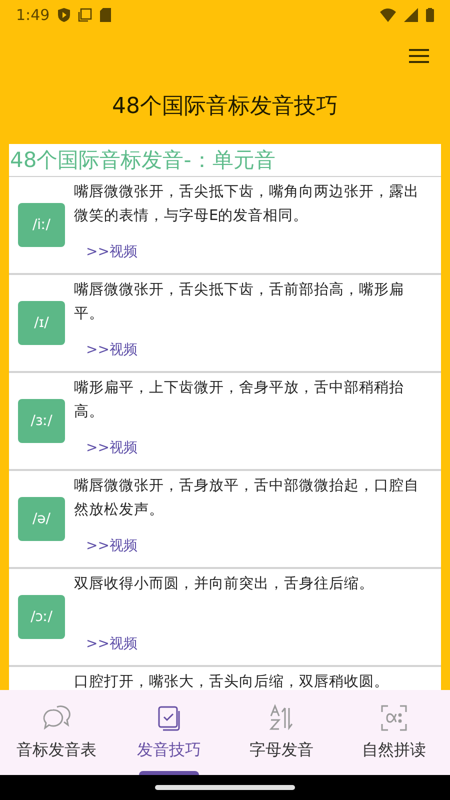 This screenshot has width=450, height=800. I want to click on menu-icon, so click(419, 56).